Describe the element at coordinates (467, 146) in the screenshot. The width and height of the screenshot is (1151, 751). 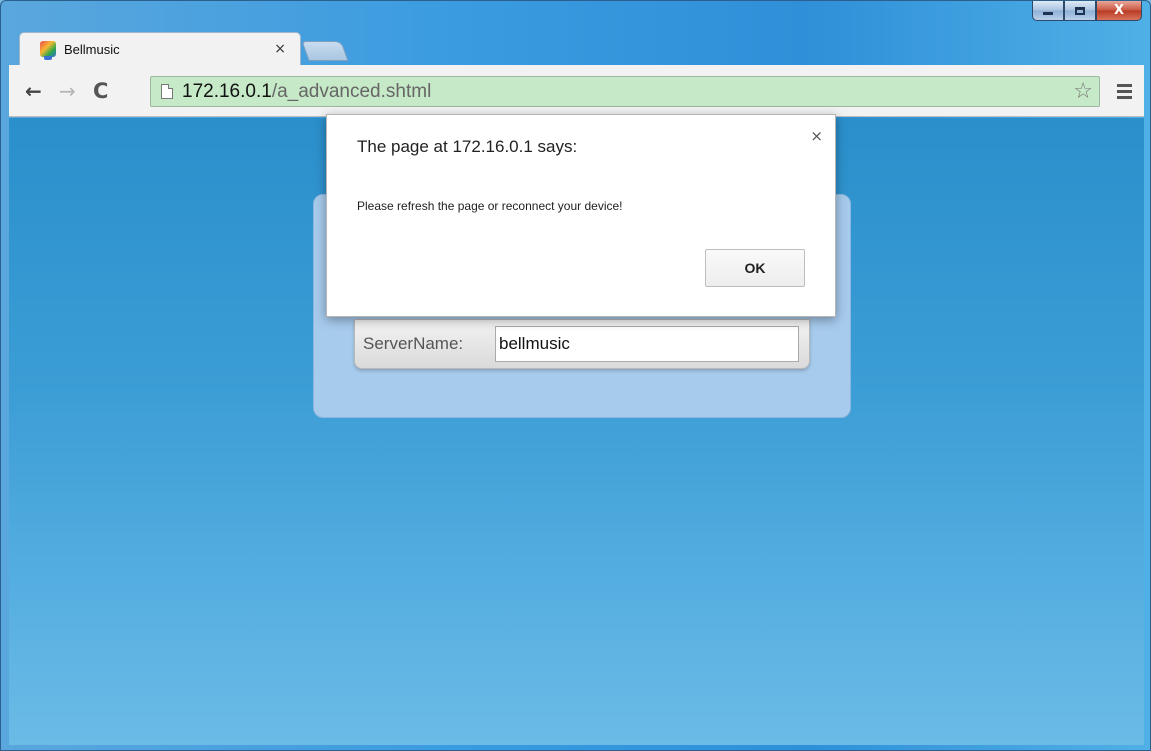
I see `dialog-title: The page at 172.16.0.1 says:` at that location.